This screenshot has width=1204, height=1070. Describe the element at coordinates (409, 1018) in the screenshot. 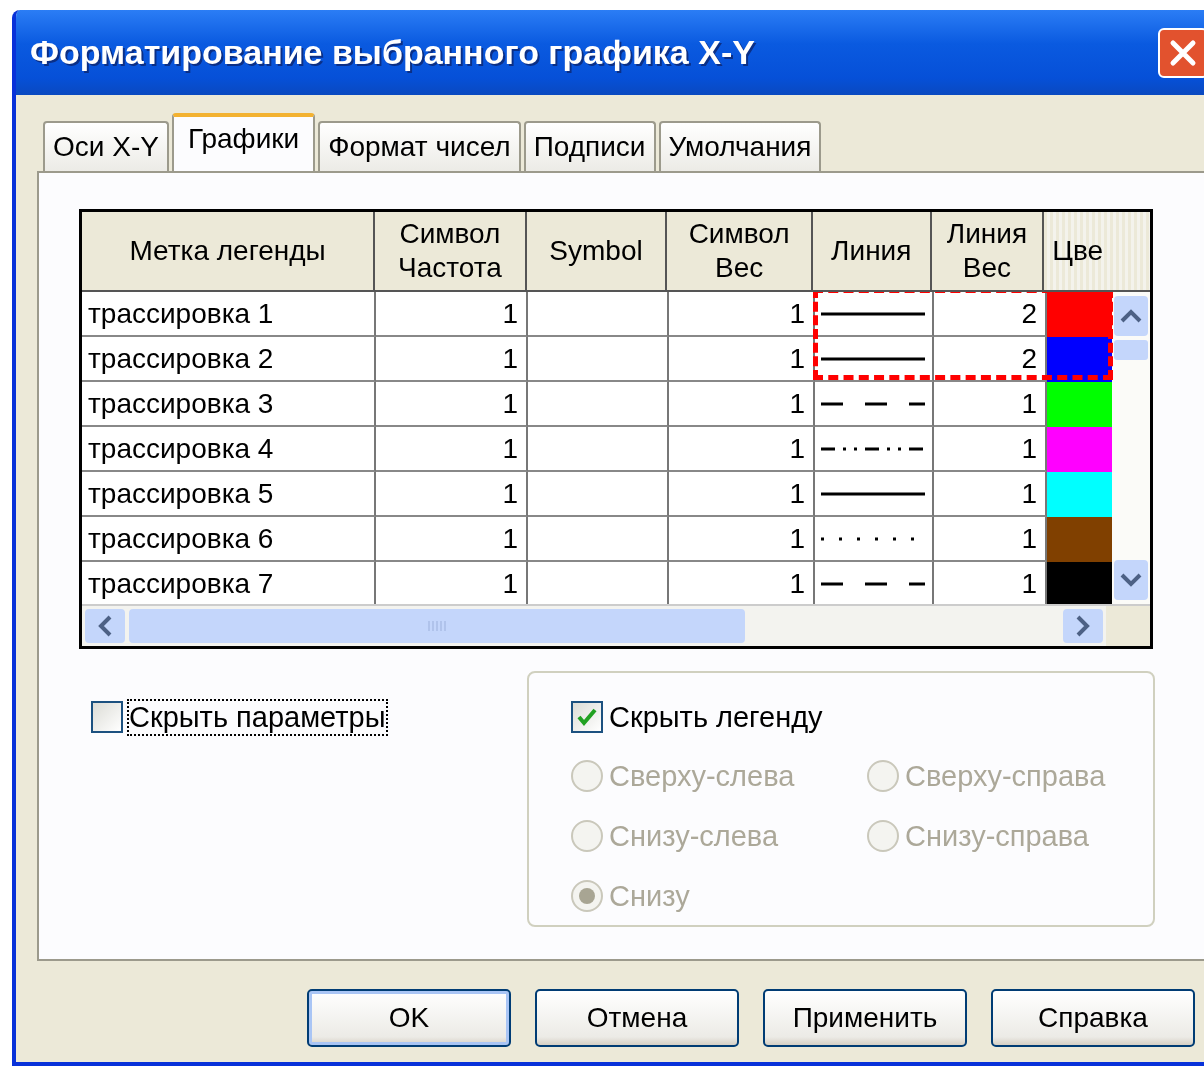

I see `dialog-button: OK` at that location.